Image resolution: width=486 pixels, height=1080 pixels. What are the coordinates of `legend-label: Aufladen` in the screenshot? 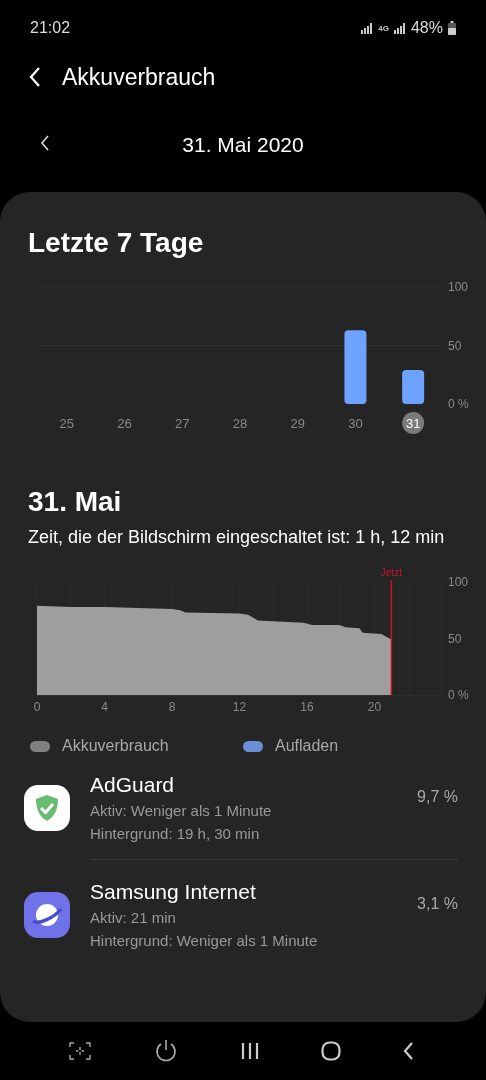 It's located at (307, 746).